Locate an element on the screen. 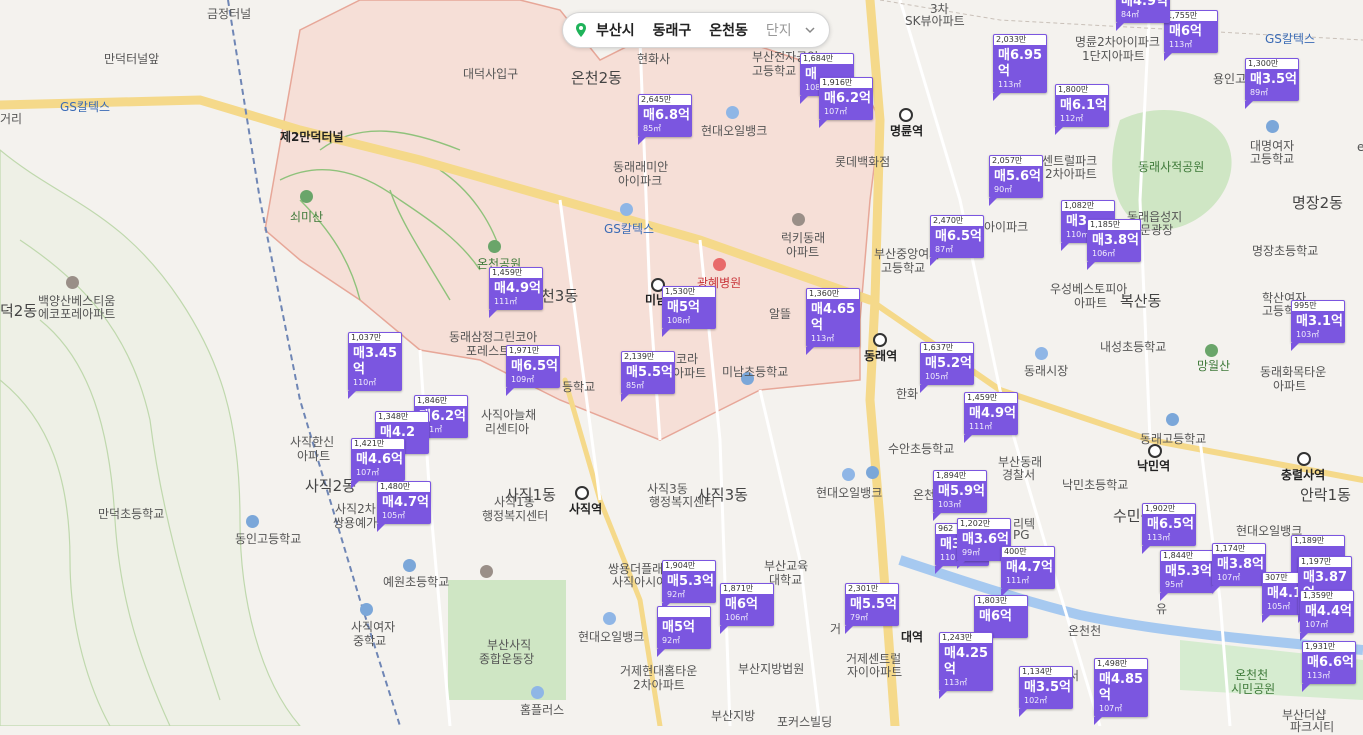 The width and height of the screenshot is (1363, 735). price-per-unit: 1,971만 is located at coordinates (533, 351).